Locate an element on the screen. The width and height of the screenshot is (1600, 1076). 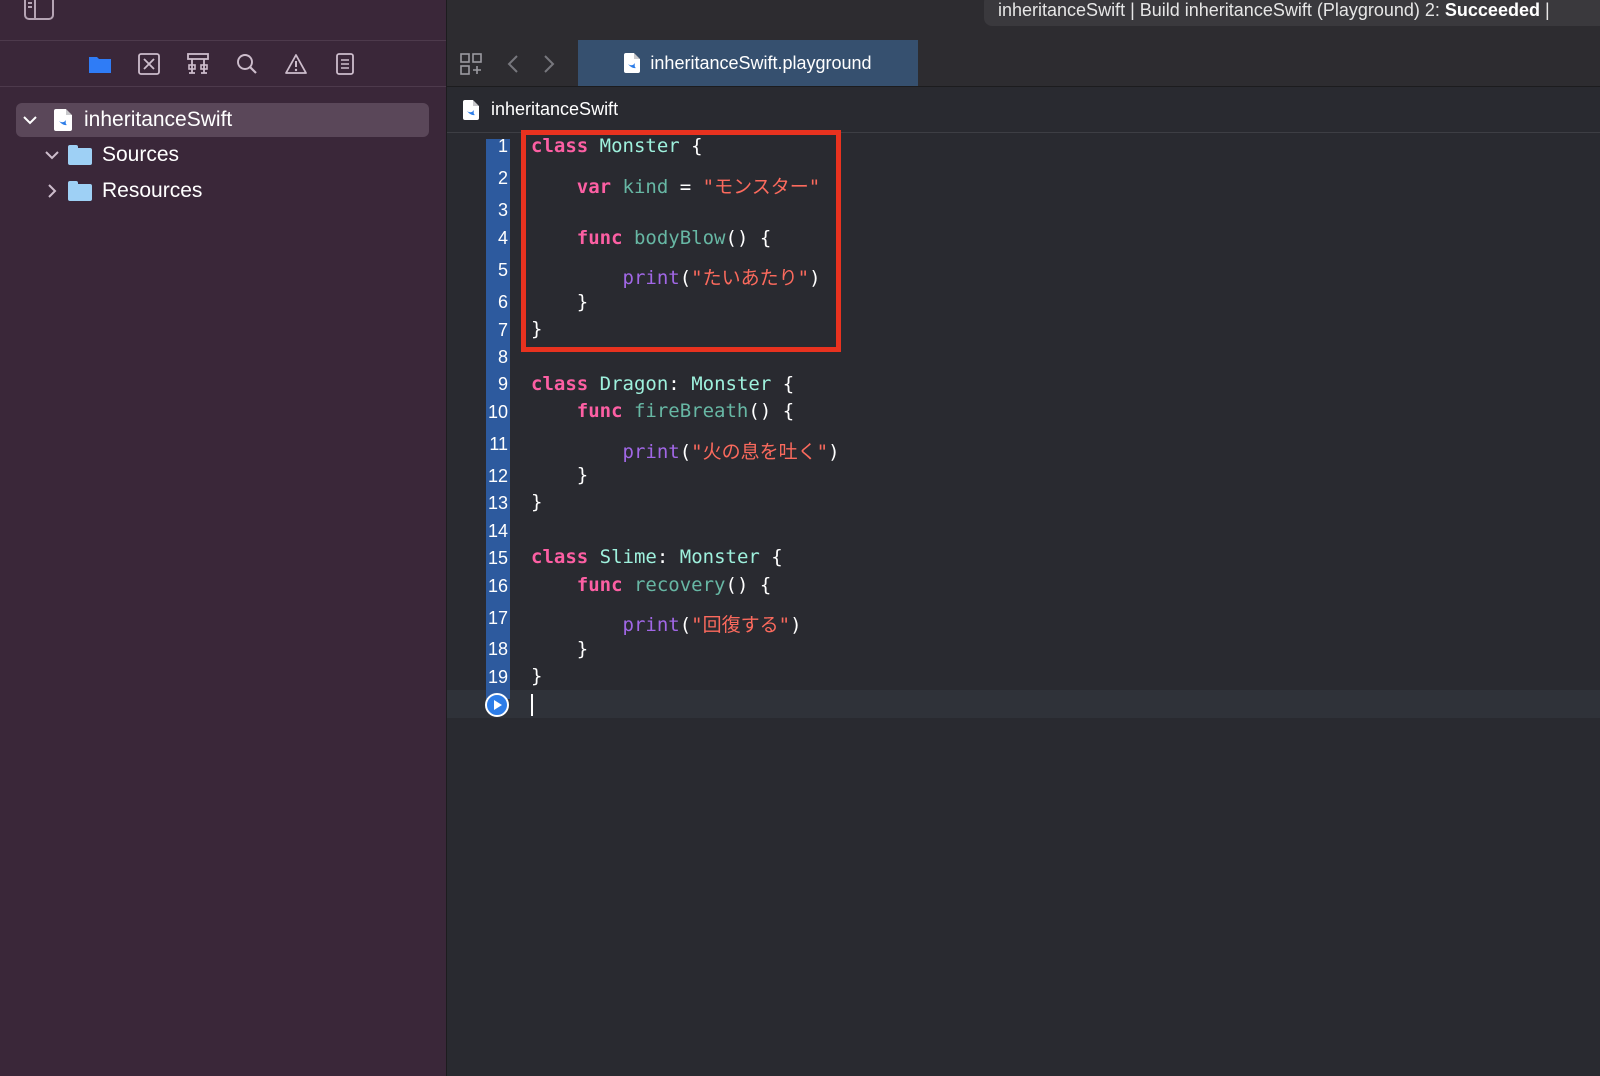
chevron-right-icon is located at coordinates (52, 191).